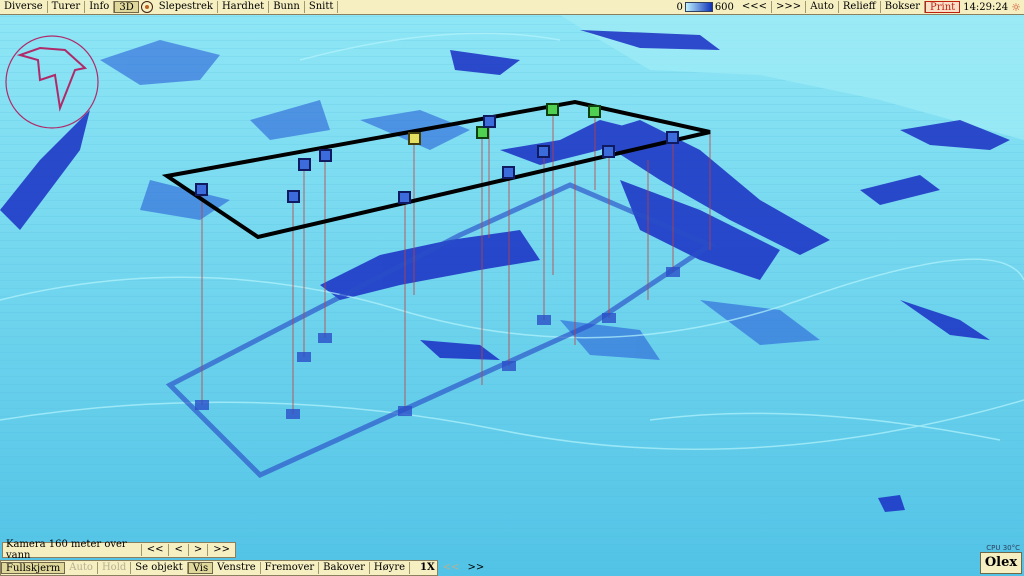  Describe the element at coordinates (679, 7) in the screenshot. I see `depth-min: 0` at that location.